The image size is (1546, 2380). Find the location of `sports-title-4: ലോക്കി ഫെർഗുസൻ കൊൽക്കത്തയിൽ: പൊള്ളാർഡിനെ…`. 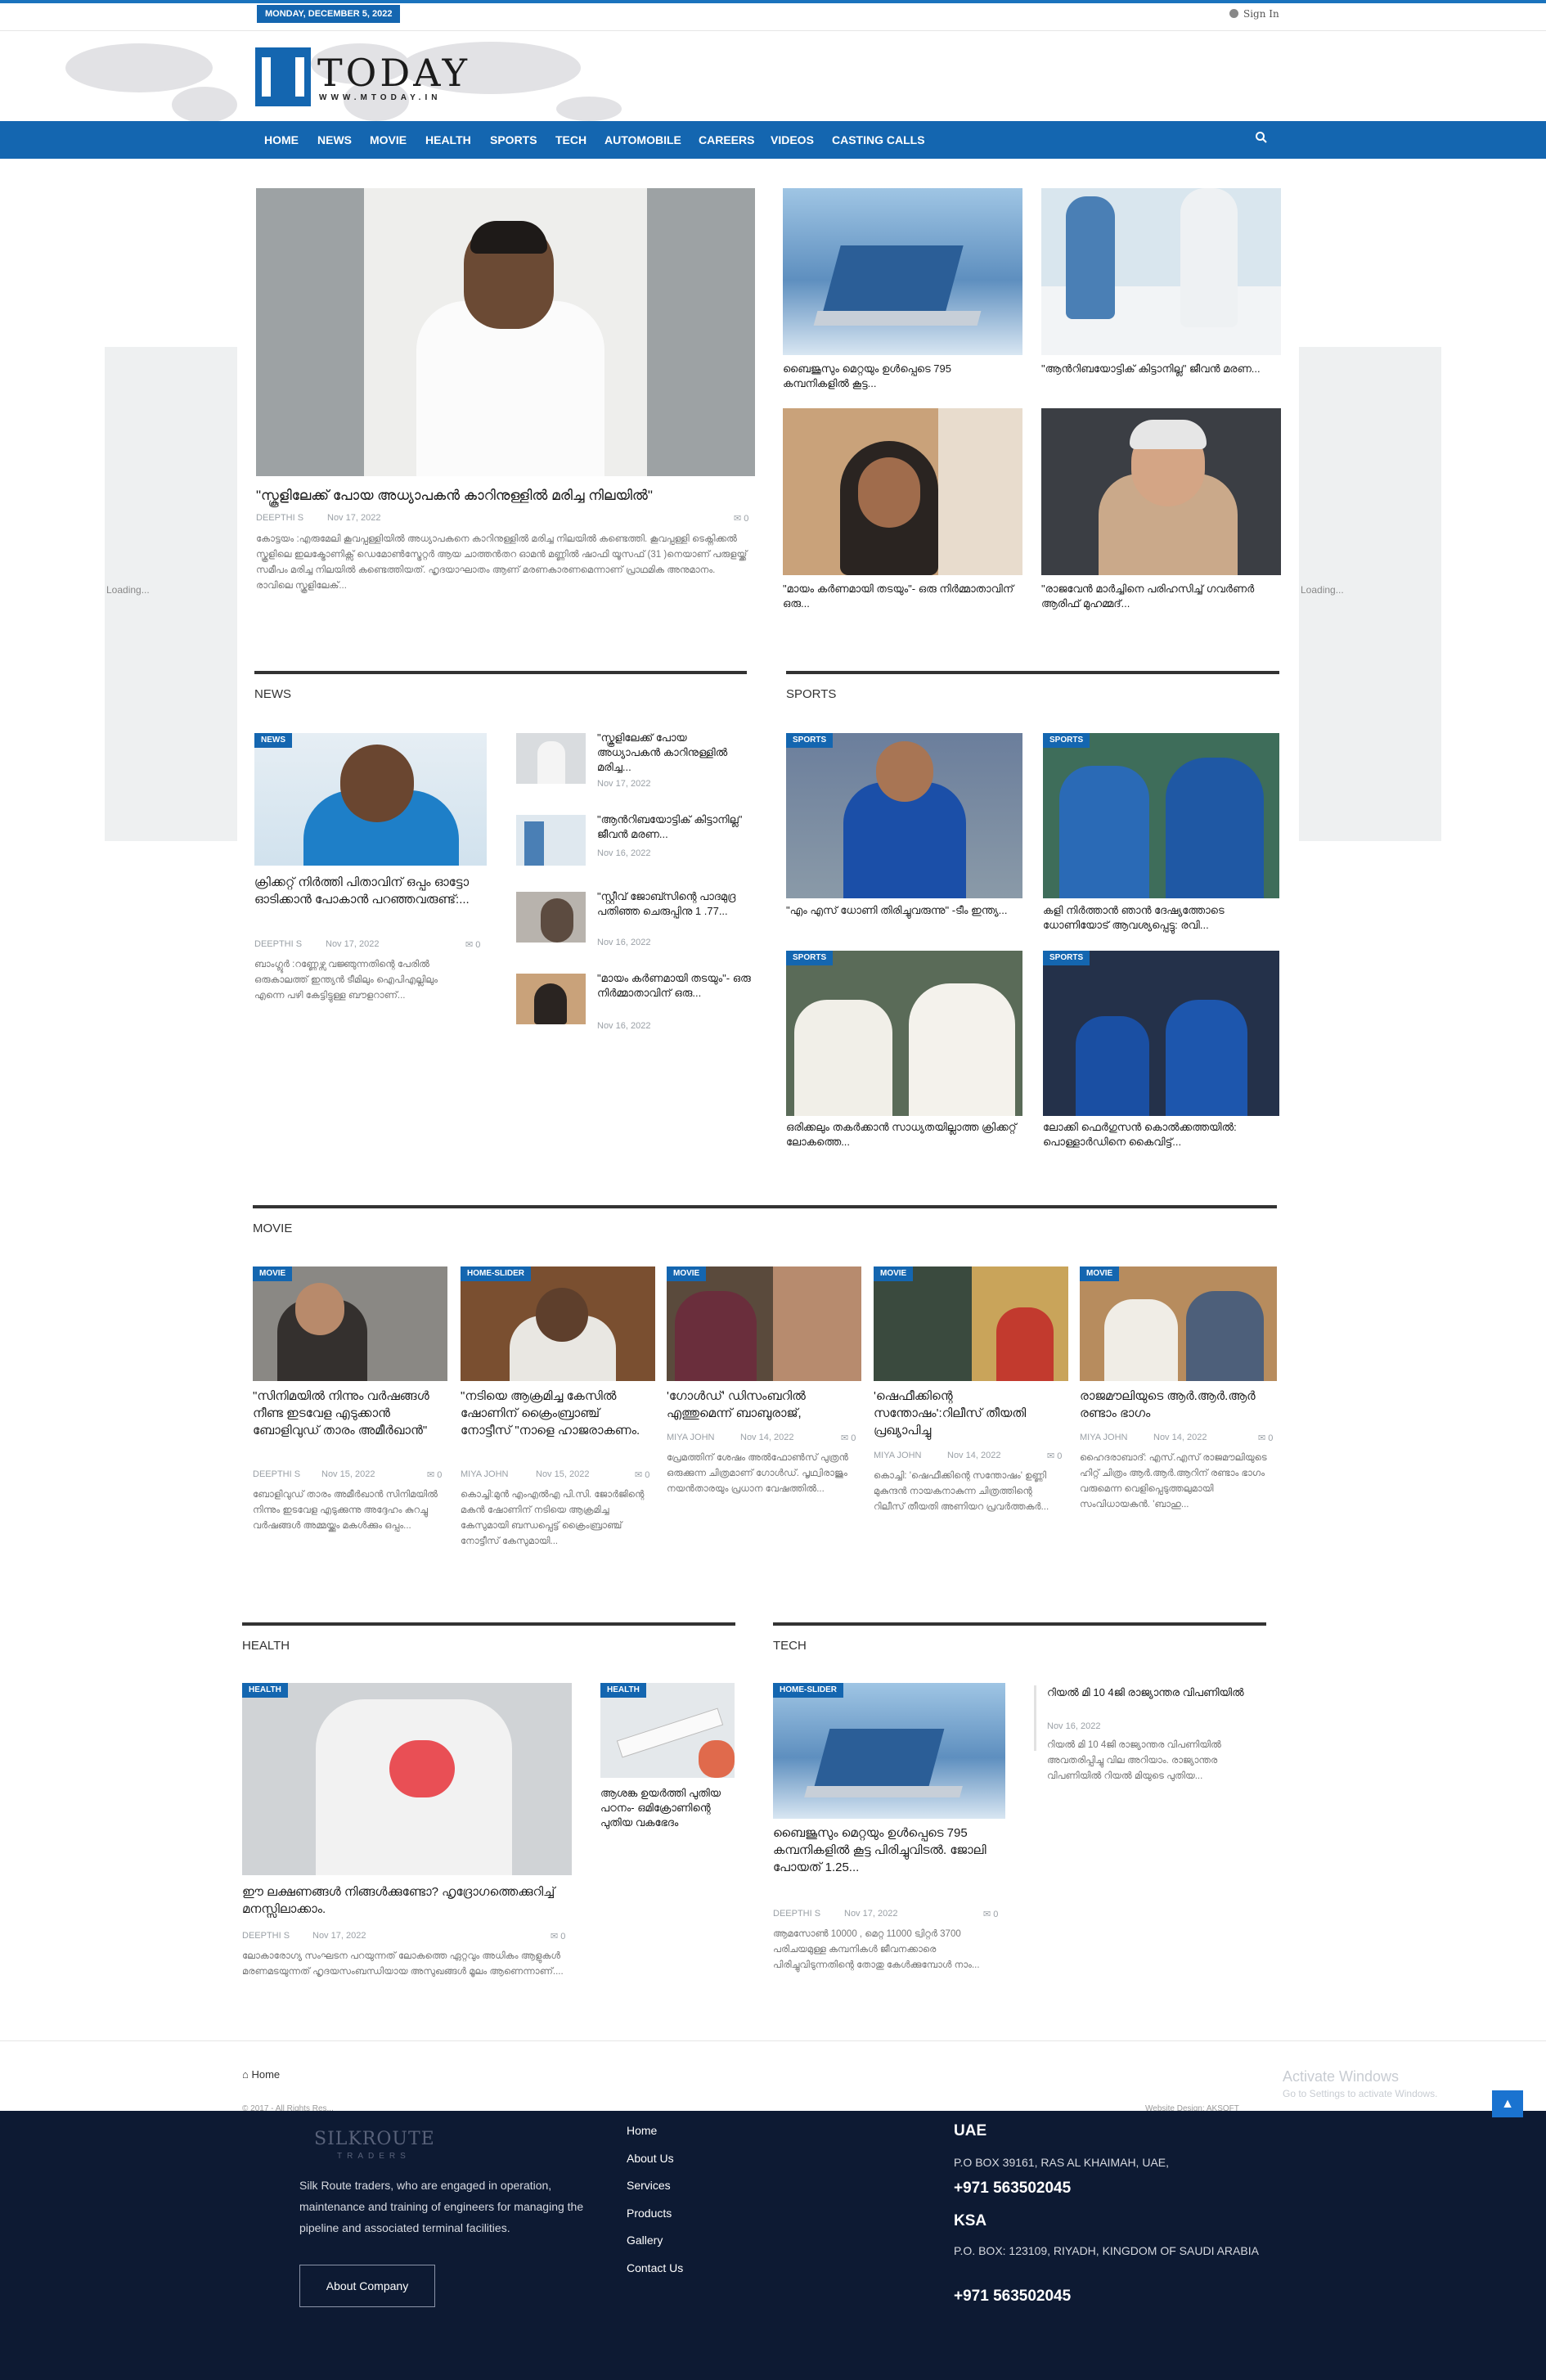

sports-title-4: ലോക്കി ഫെർഗുസൻ കൊൽക്കത്തയിൽ: പൊള്ളാർഡിനെ… is located at coordinates (1159, 1135).